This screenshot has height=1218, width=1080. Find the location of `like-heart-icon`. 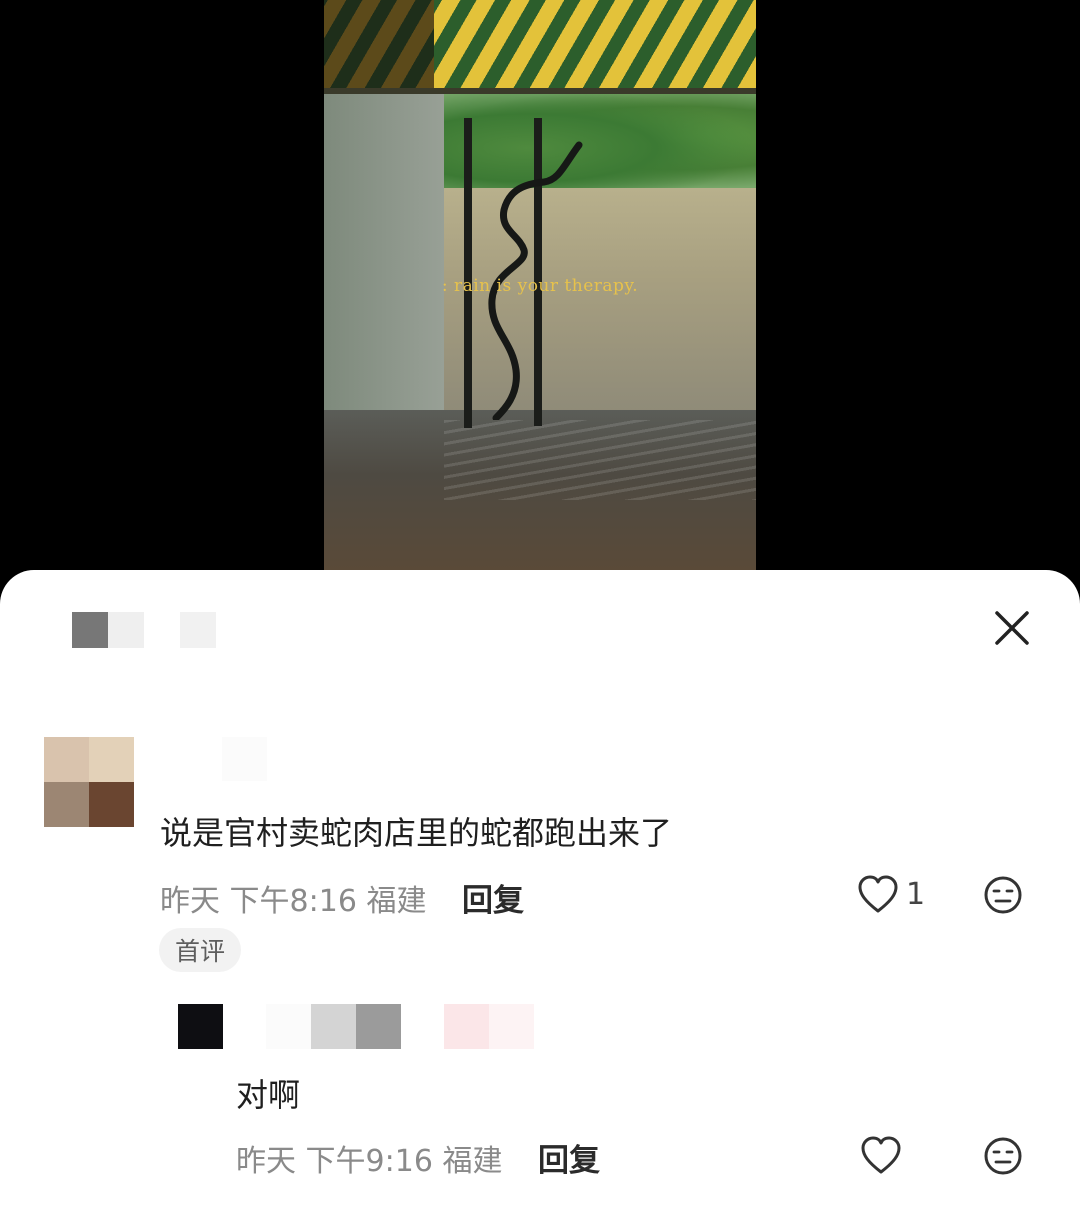

like-heart-icon is located at coordinates (878, 895).